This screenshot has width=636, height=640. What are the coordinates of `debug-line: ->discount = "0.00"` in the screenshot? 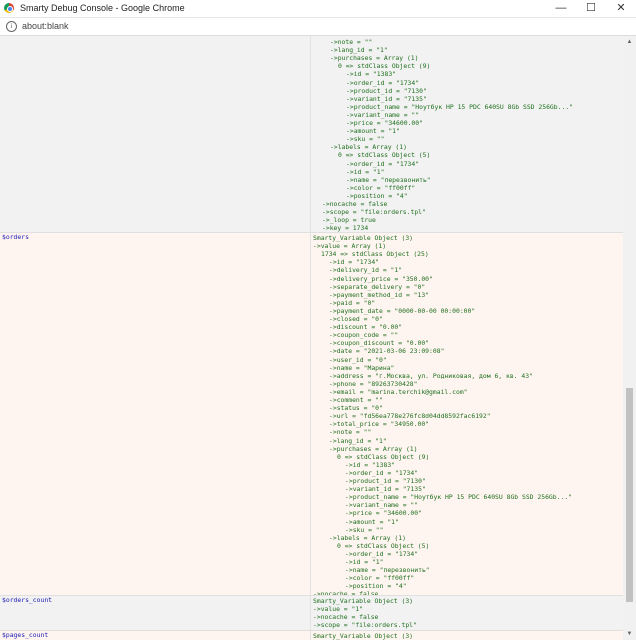 It's located at (366, 327).